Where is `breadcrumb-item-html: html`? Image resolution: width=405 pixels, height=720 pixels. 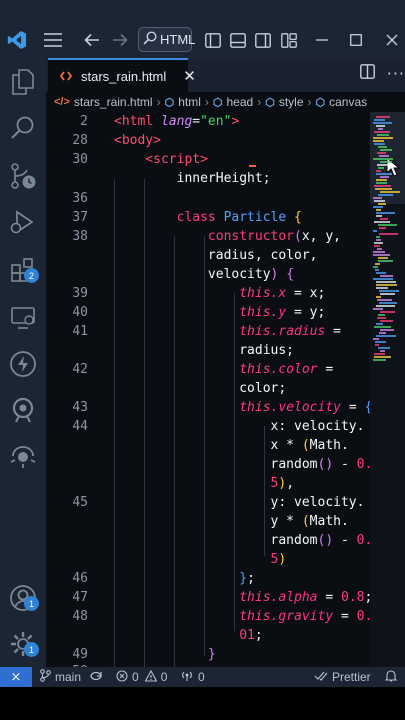
breadcrumb-item-html: html is located at coordinates (189, 102).